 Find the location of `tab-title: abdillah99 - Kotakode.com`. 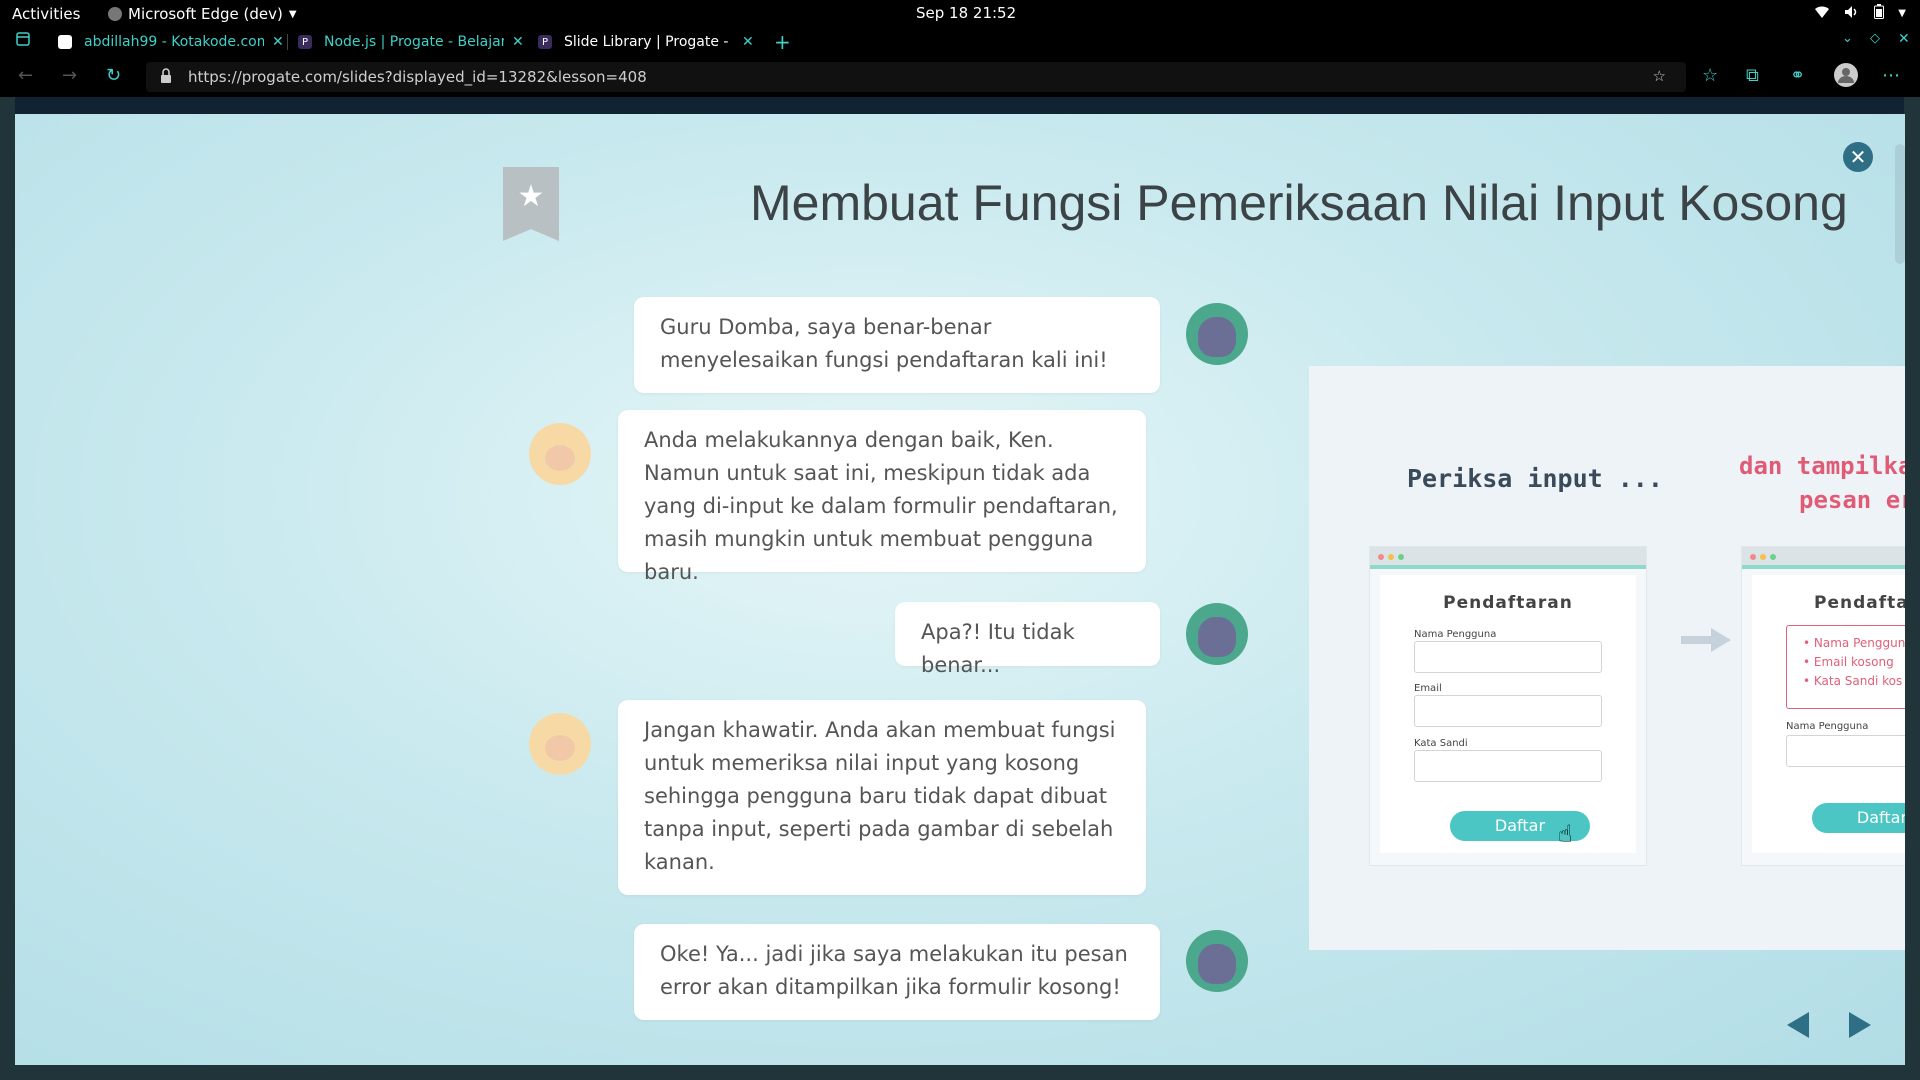

tab-title: abdillah99 - Kotakode.com is located at coordinates (174, 42).